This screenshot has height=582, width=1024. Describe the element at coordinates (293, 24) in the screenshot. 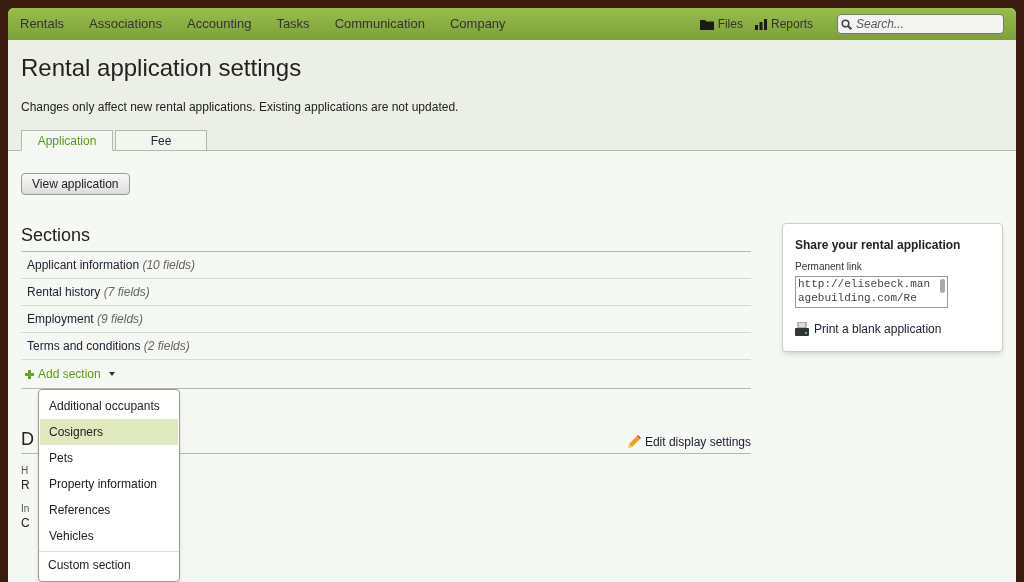

I see `nav-link: Tasks` at that location.